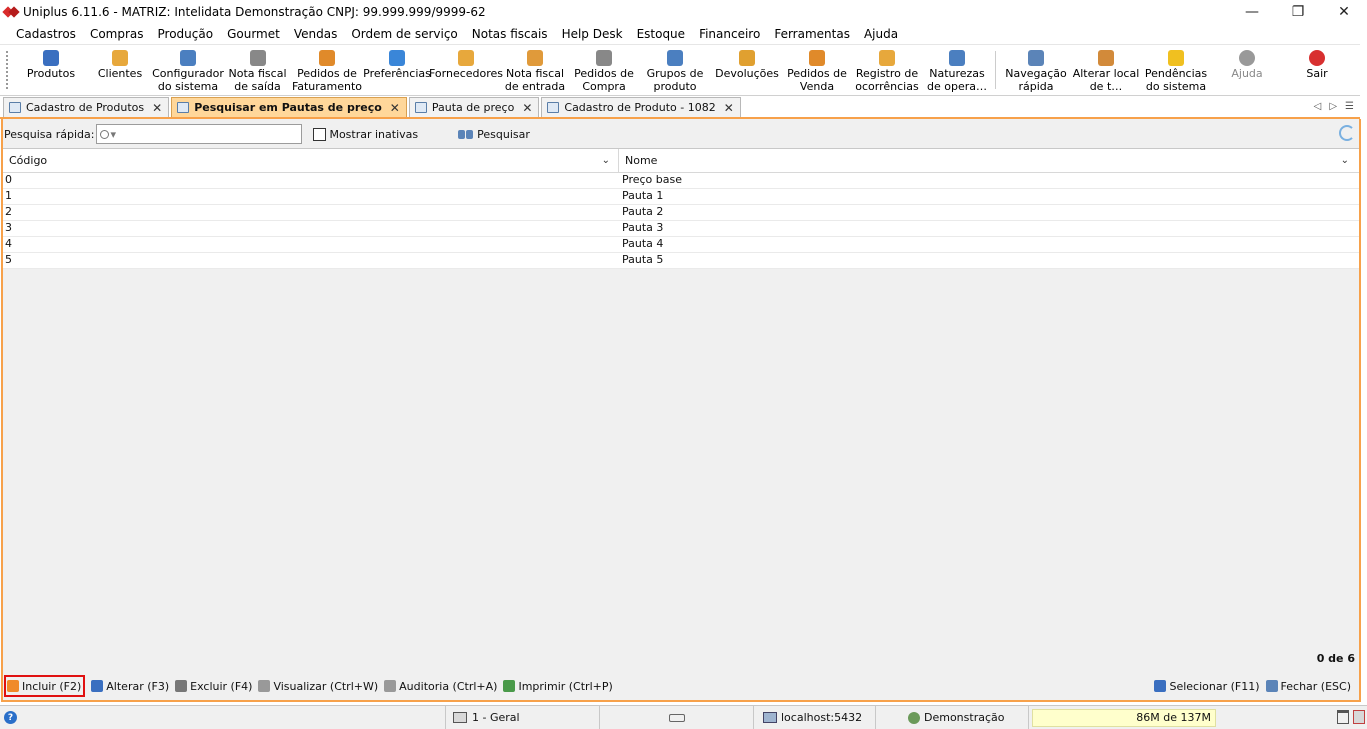 Image resolution: width=1367 pixels, height=729 pixels. What do you see at coordinates (681, 197) in the screenshot?
I see `table-row: 1 Pauta 1` at bounding box center [681, 197].